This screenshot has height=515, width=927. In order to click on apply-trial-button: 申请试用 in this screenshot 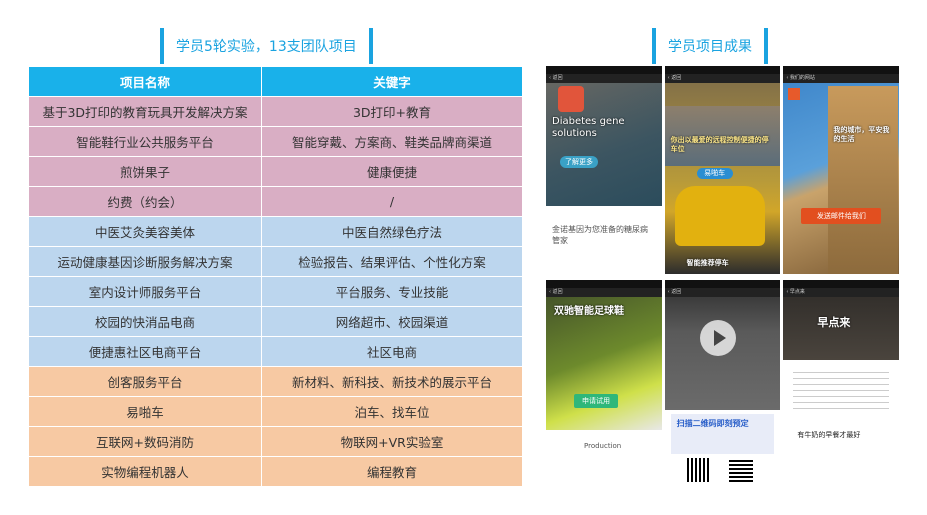, I will do `click(596, 401)`.